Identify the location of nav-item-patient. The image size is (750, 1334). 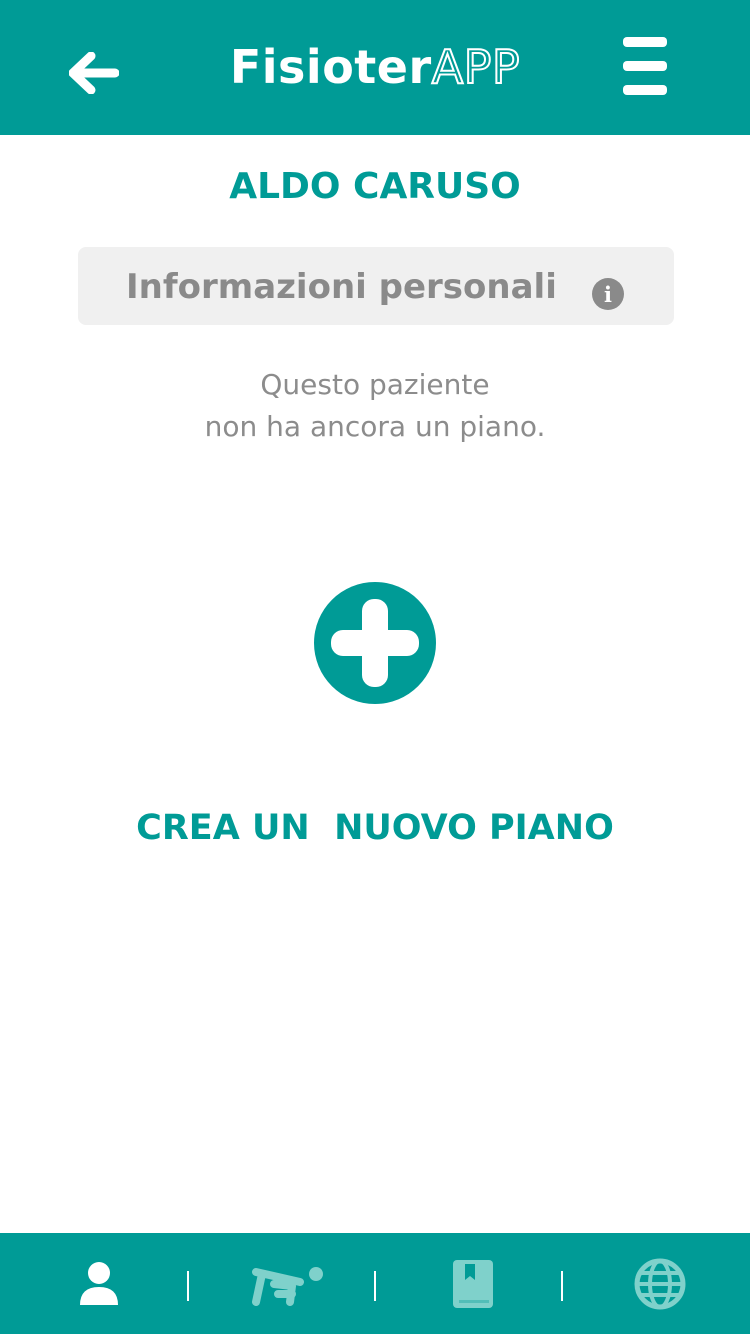
(99, 1284).